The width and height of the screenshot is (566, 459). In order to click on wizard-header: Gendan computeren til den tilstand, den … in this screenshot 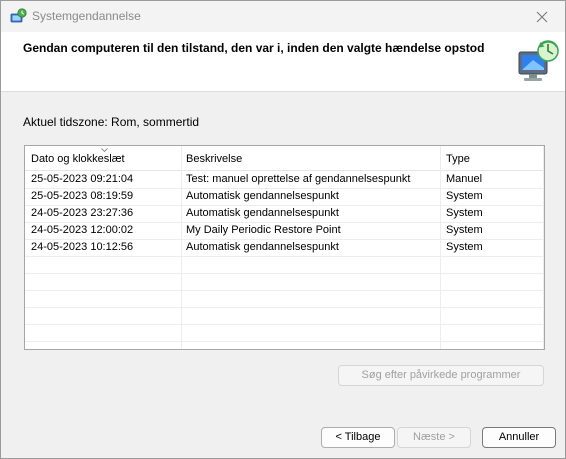, I will do `click(283, 62)`.